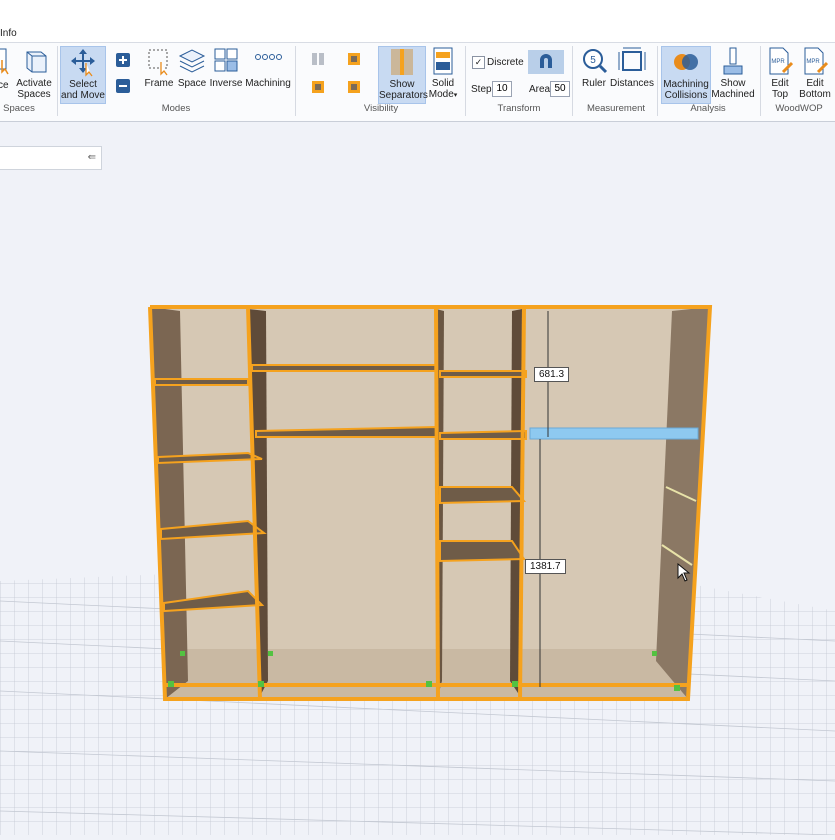  I want to click on gray-blocks-icon, so click(318, 59).